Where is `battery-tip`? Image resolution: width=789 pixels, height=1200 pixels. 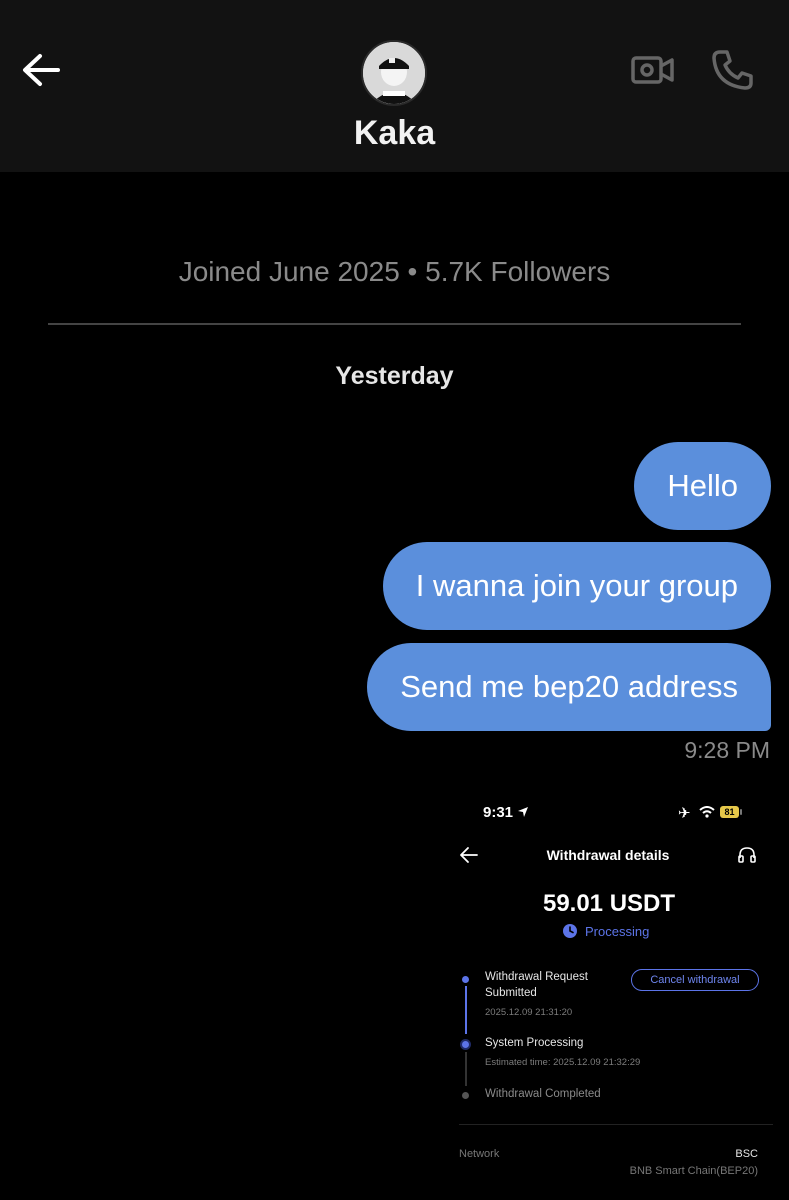
battery-tip is located at coordinates (741, 812).